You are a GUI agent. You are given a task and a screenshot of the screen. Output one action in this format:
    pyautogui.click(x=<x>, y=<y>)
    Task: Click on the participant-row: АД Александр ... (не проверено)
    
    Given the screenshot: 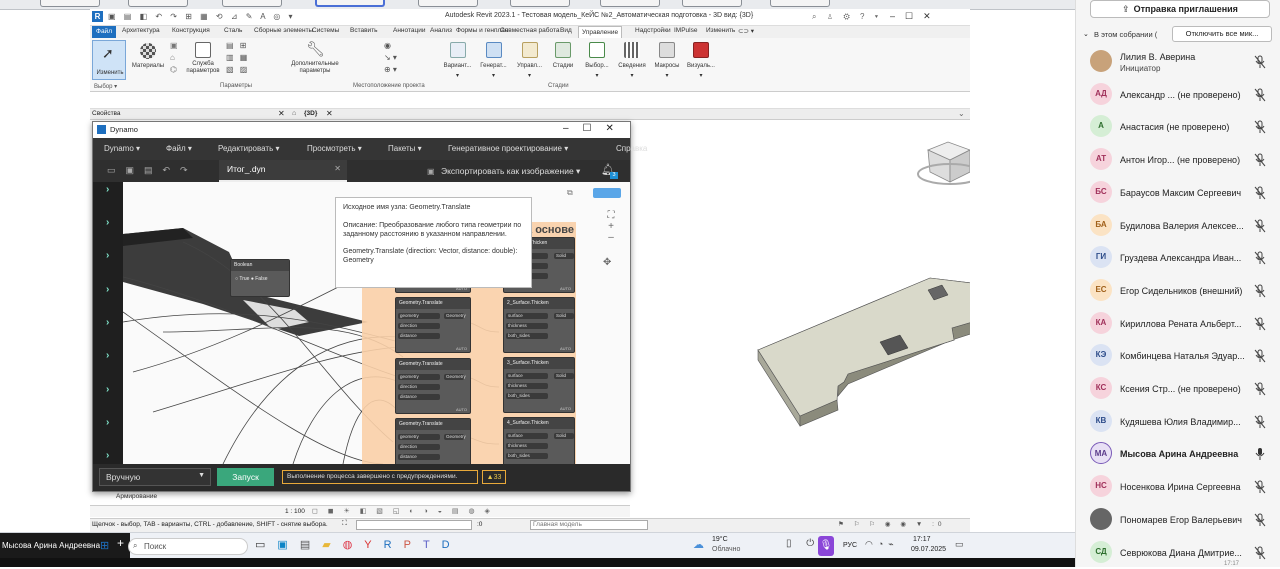 What is the action you would take?
    pyautogui.click(x=1181, y=95)
    